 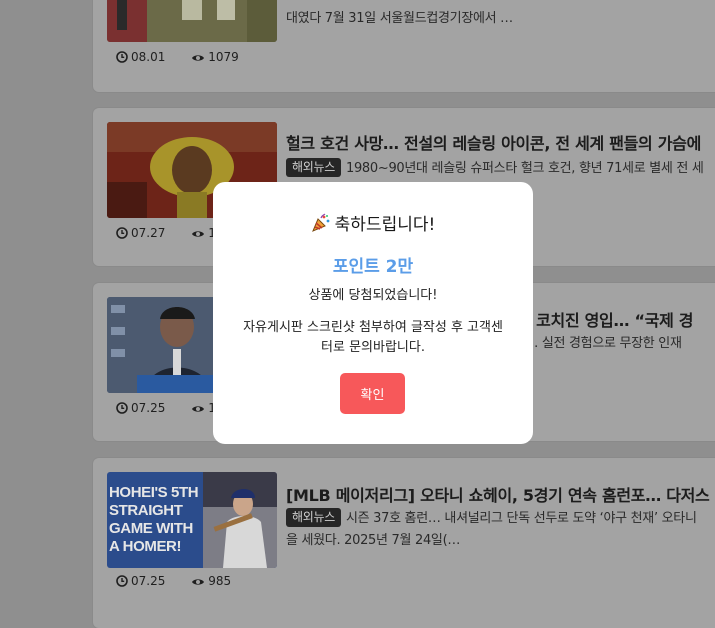 What do you see at coordinates (188, 58) in the screenshot?
I see `article-meta: 08.01 1079` at bounding box center [188, 58].